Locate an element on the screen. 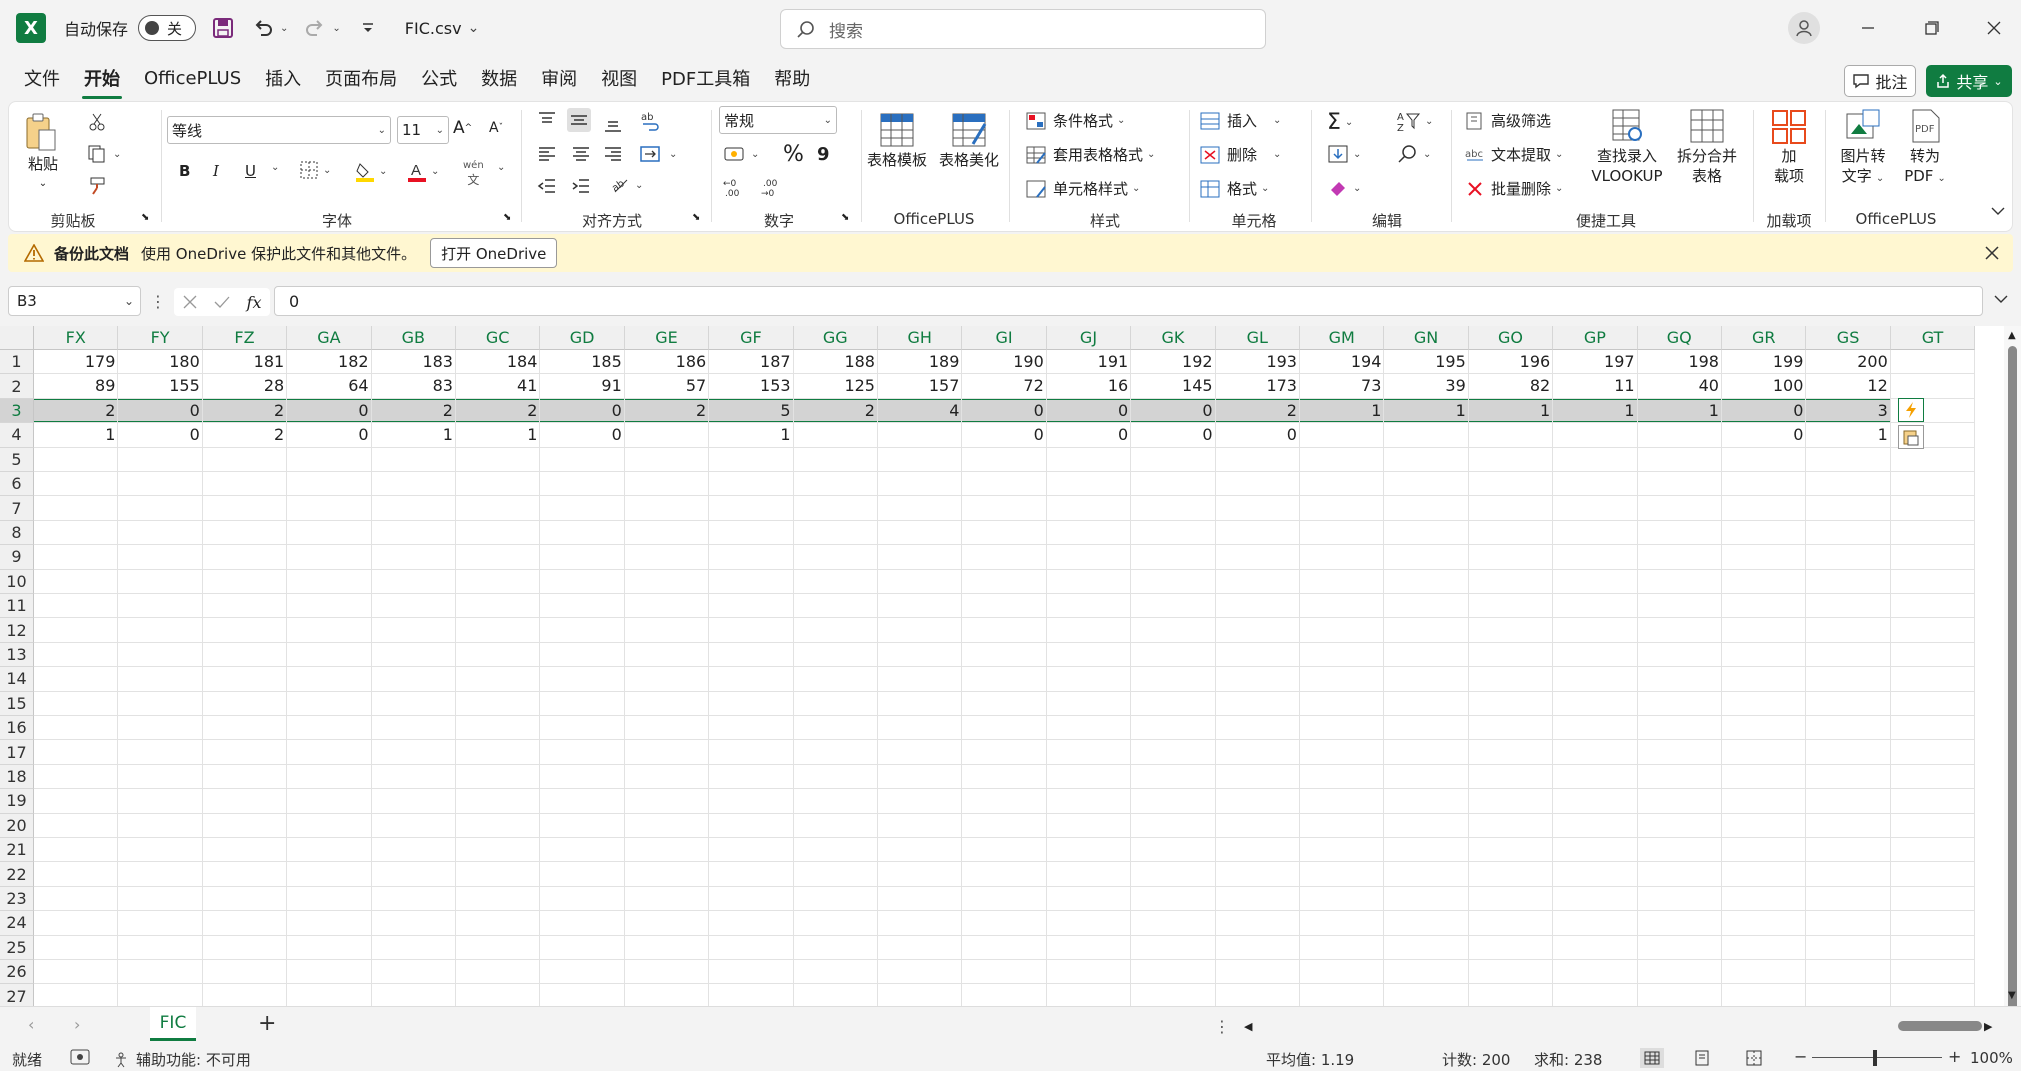  cell: 41 is located at coordinates (498, 386).